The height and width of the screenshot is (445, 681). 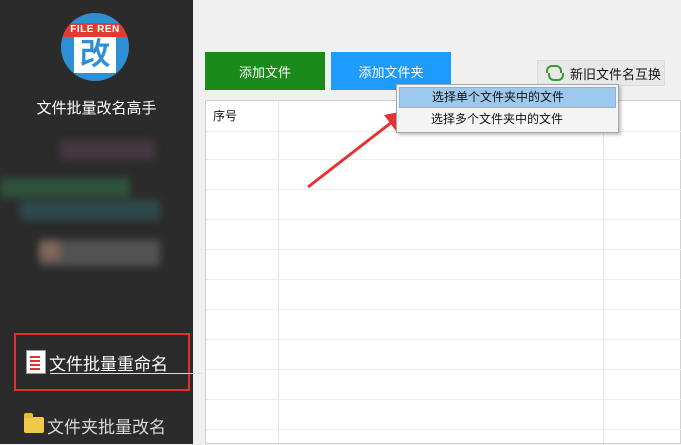 I want to click on app-title: 文件批量改名高手, so click(x=96, y=108).